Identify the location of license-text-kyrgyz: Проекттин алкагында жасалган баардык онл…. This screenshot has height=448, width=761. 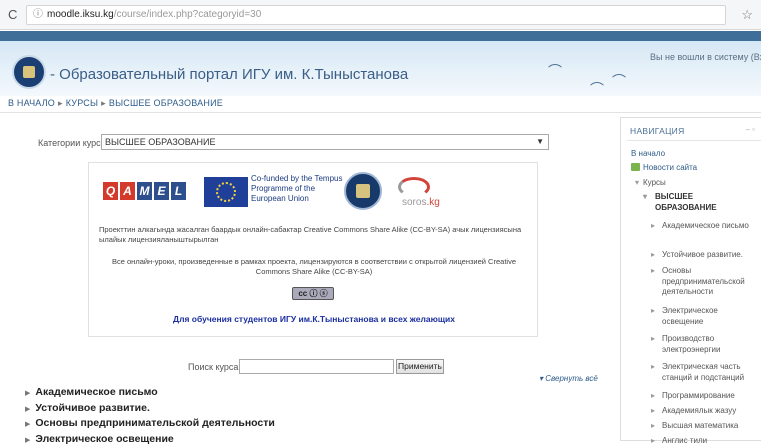
(314, 235).